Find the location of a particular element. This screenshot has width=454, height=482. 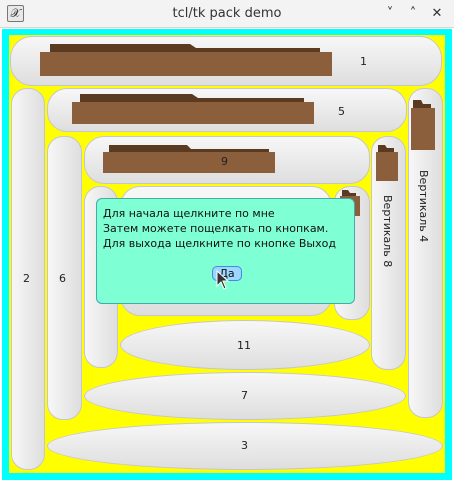

maximize-button: ˄ is located at coordinates (413, 14).